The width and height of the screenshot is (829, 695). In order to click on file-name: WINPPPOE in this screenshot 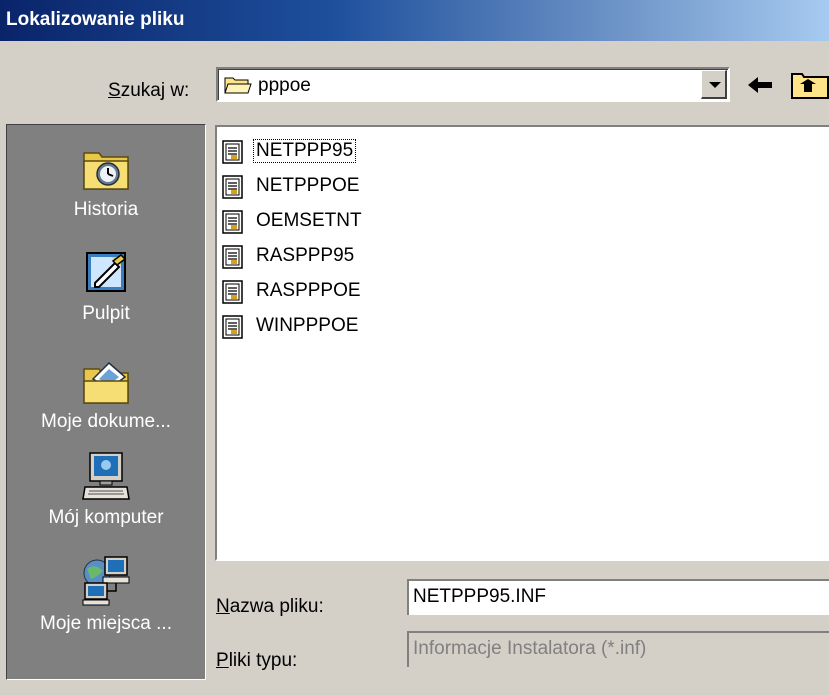, I will do `click(307, 325)`.